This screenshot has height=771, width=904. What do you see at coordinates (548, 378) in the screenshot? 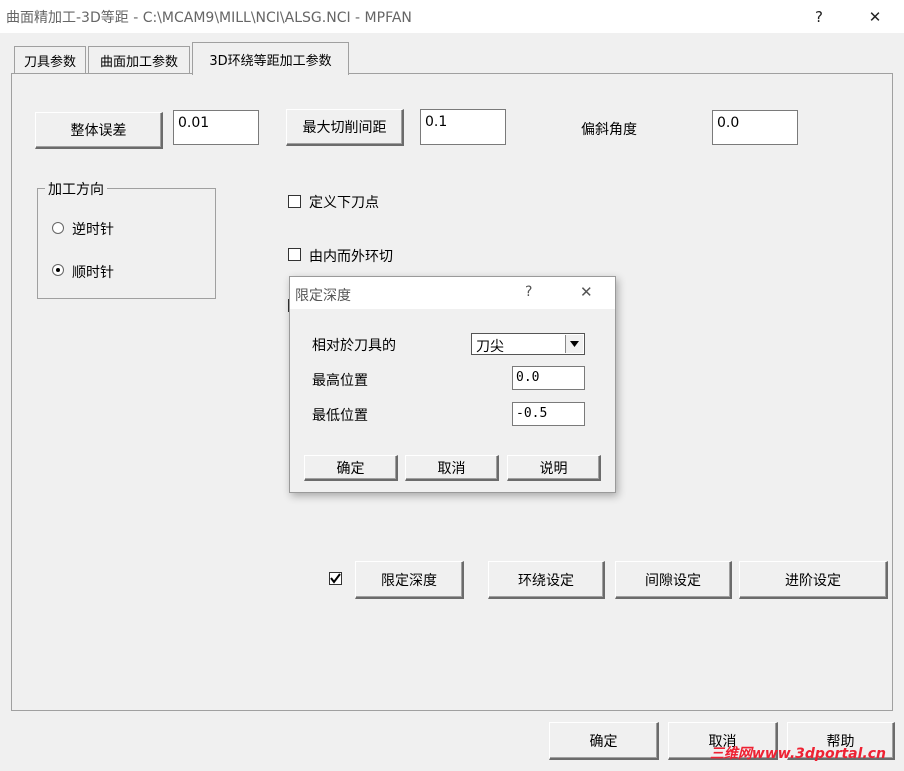
I see `max-position-field: 0.0` at bounding box center [548, 378].